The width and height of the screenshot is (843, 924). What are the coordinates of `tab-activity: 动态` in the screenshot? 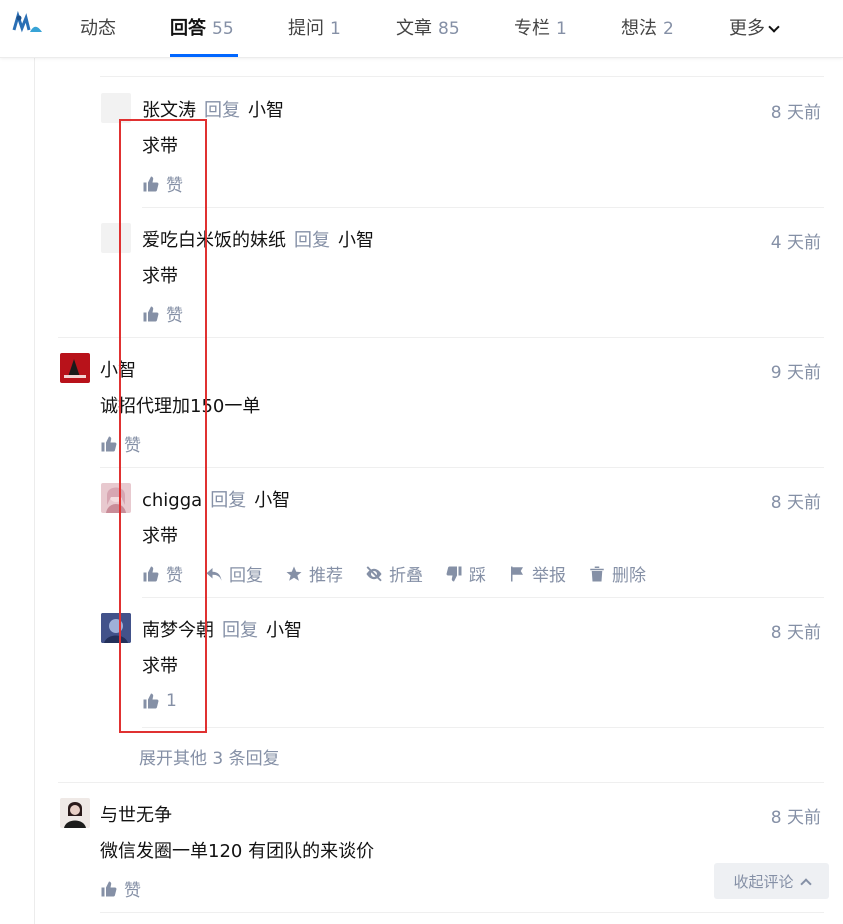 It's located at (98, 27).